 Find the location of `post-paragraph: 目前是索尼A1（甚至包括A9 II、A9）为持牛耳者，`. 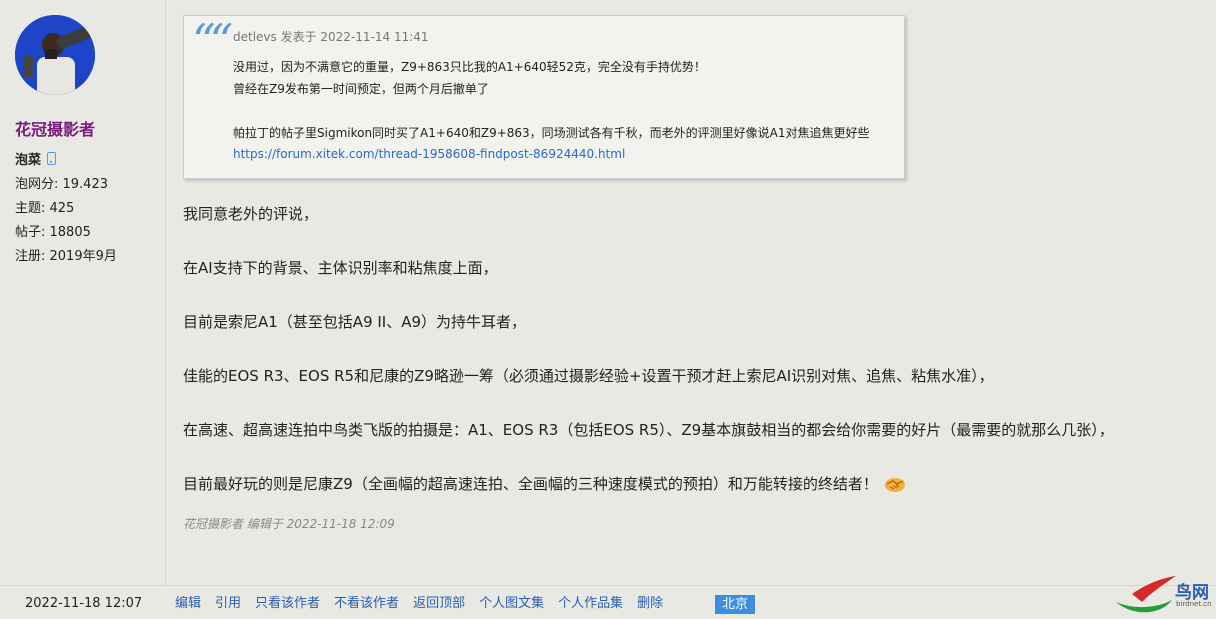

post-paragraph: 目前是索尼A1（甚至包括A9 II、A9）为持牛耳者， is located at coordinates (355, 322).